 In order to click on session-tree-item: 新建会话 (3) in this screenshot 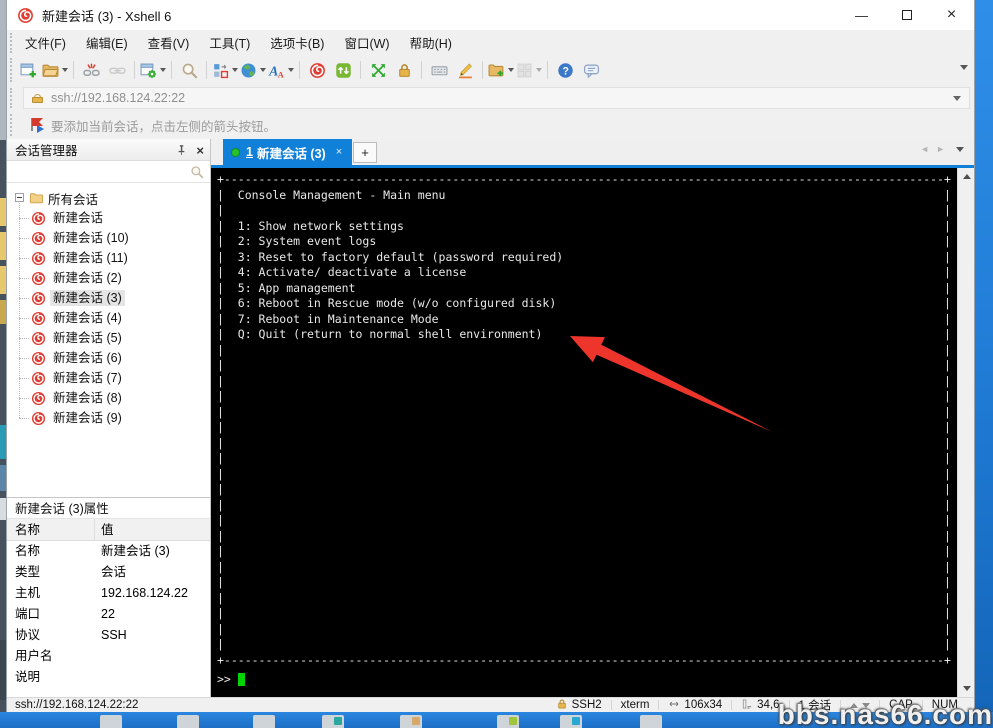, I will do `click(108, 298)`.